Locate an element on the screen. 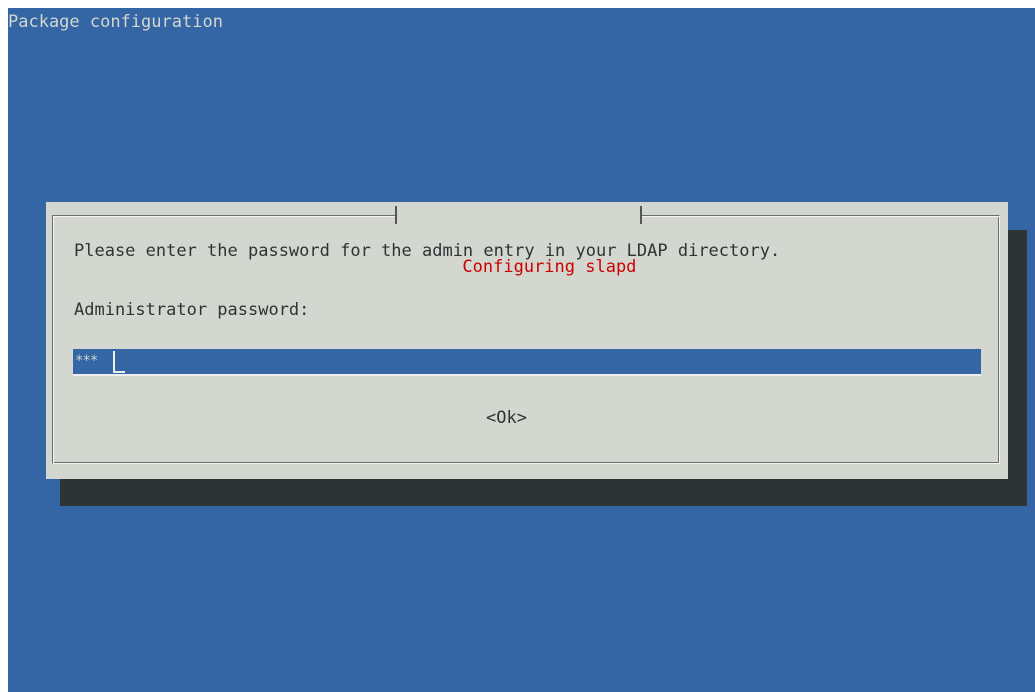 This screenshot has width=1035, height=692. password-input: *** is located at coordinates (527, 362).